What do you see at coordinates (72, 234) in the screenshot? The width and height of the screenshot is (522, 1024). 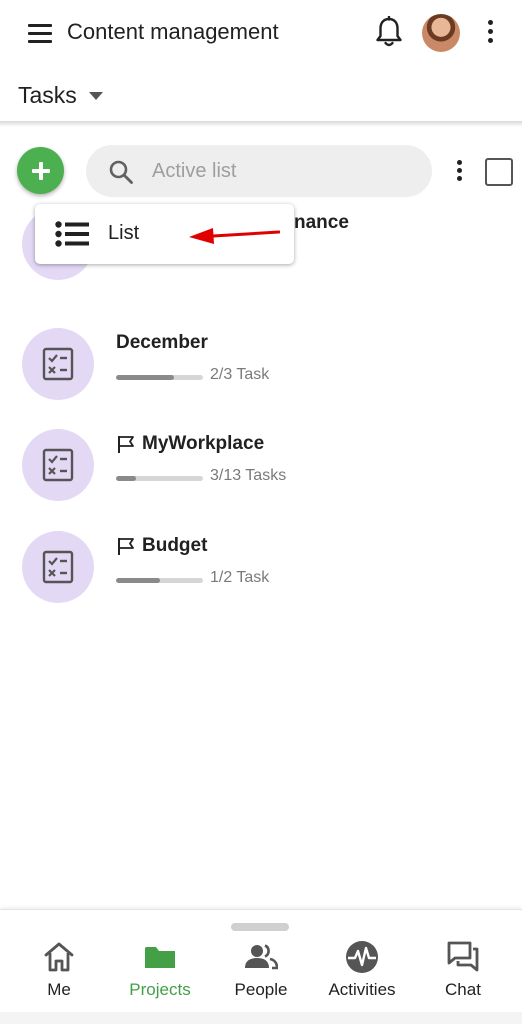 I see `list-icon` at bounding box center [72, 234].